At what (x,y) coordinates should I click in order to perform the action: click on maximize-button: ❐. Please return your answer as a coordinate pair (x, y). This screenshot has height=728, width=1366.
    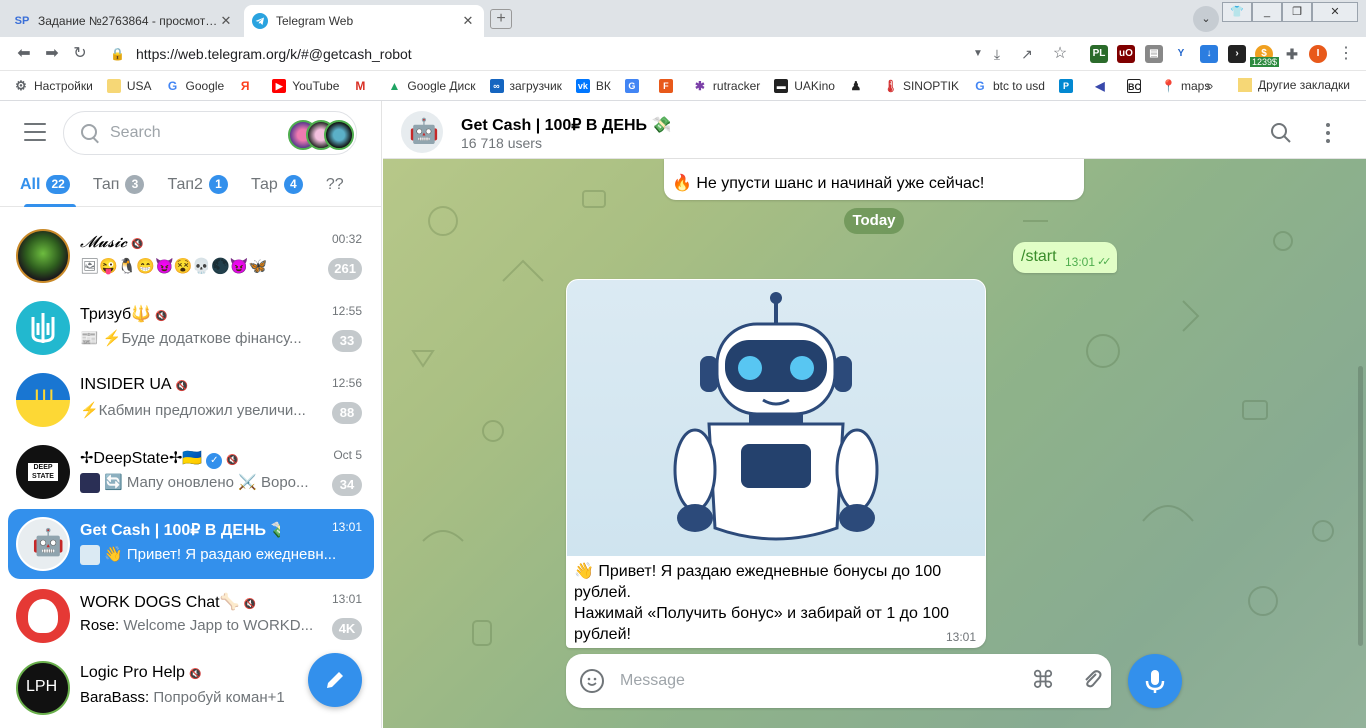
    Looking at the image, I should click on (1297, 12).